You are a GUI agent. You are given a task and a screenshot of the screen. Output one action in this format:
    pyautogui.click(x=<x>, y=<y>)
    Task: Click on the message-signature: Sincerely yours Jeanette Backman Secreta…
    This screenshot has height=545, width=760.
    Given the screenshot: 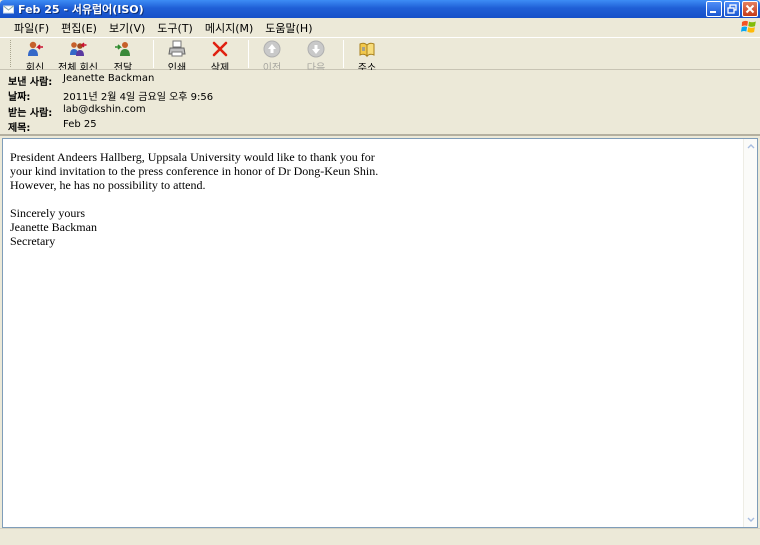 What is the action you would take?
    pyautogui.click(x=53, y=227)
    